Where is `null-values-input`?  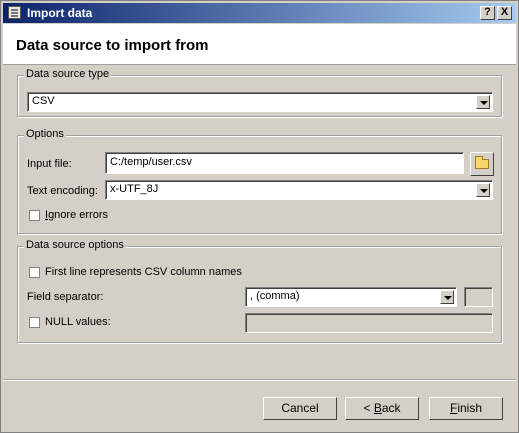
null-values-input is located at coordinates (369, 323).